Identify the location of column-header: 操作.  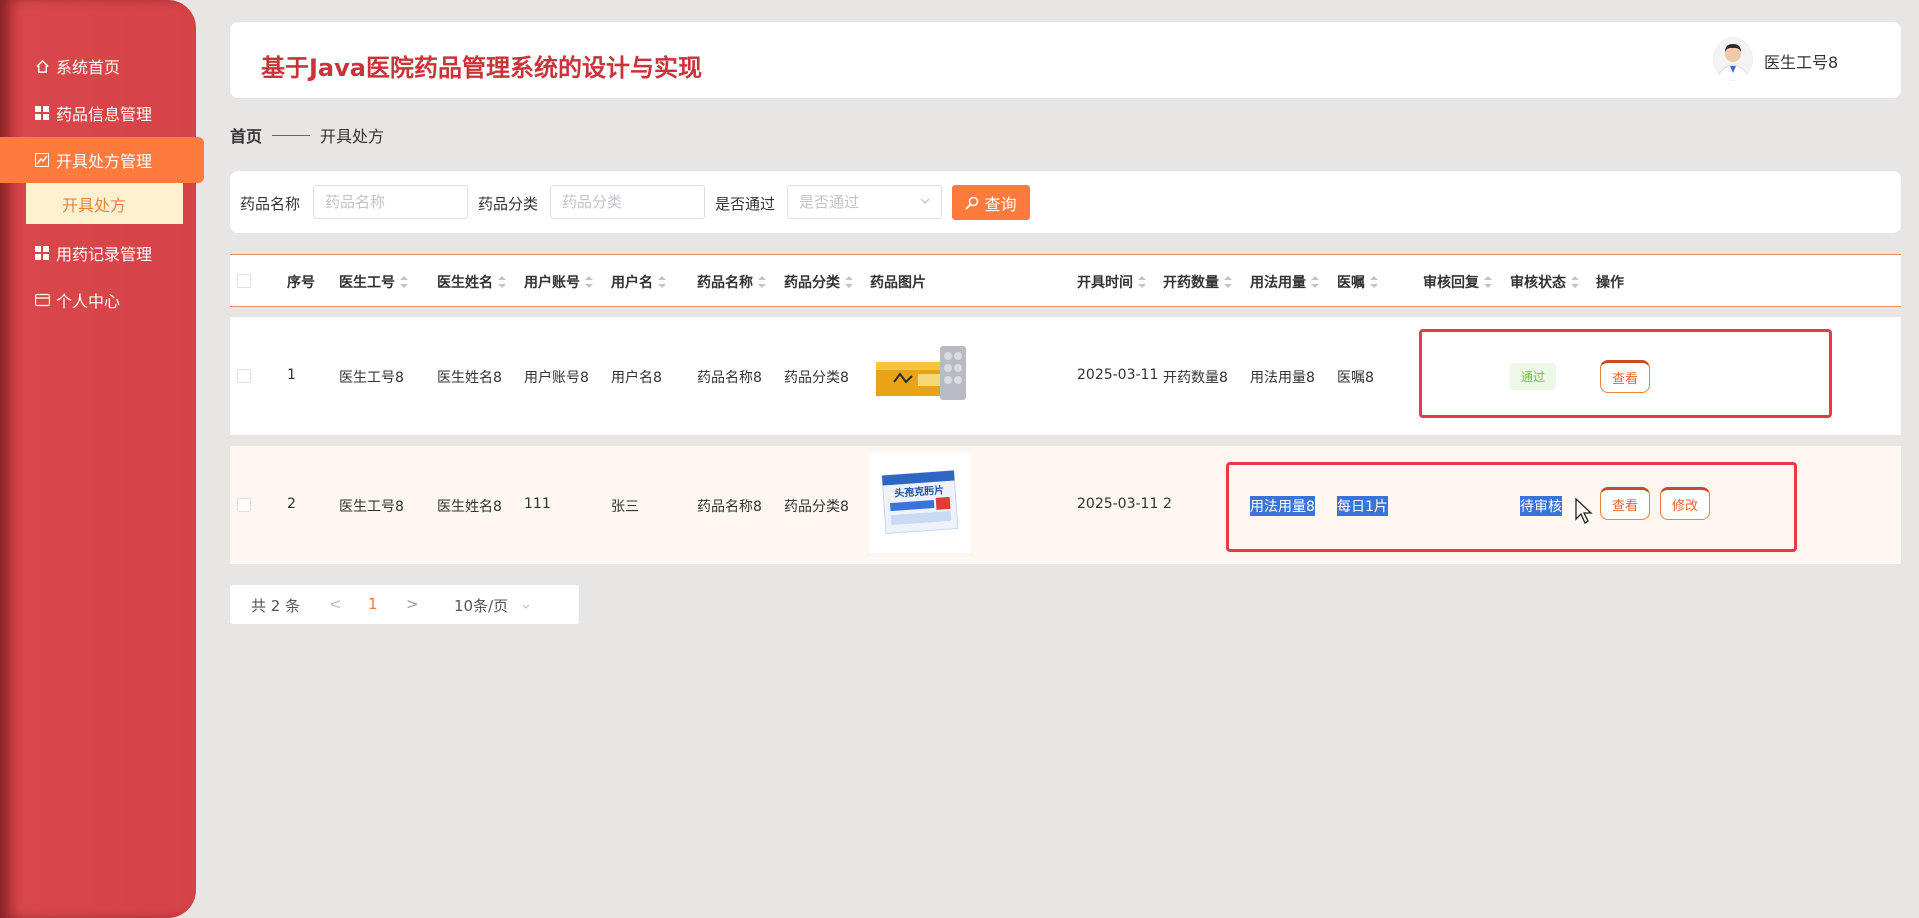
(1610, 283).